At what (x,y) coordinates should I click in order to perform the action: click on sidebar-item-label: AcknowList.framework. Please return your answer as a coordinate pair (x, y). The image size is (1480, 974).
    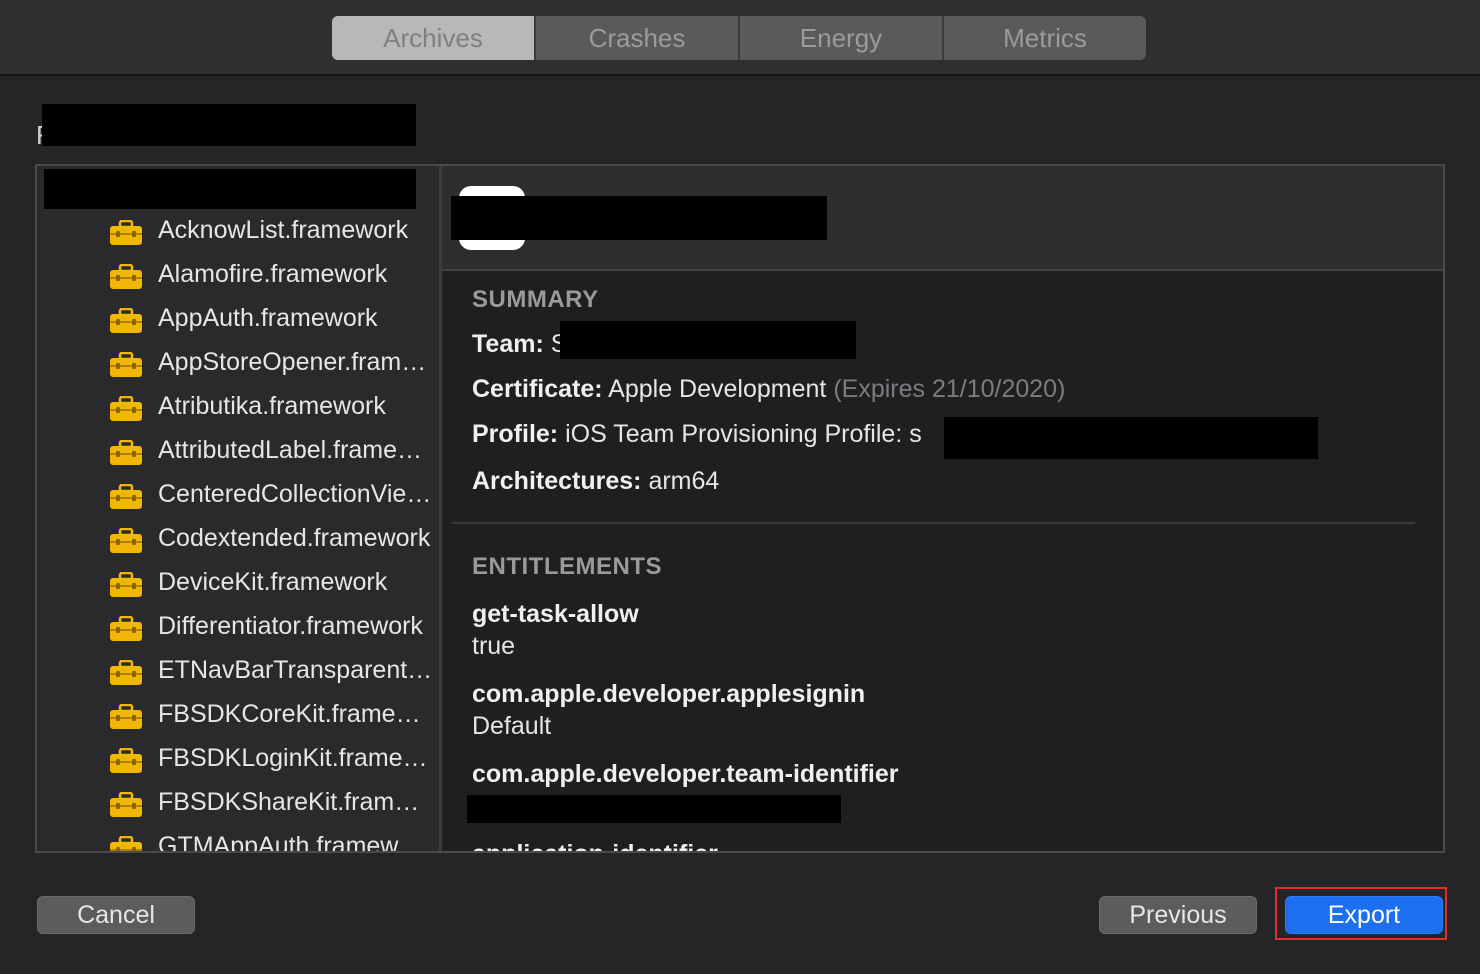
    Looking at the image, I should click on (283, 230).